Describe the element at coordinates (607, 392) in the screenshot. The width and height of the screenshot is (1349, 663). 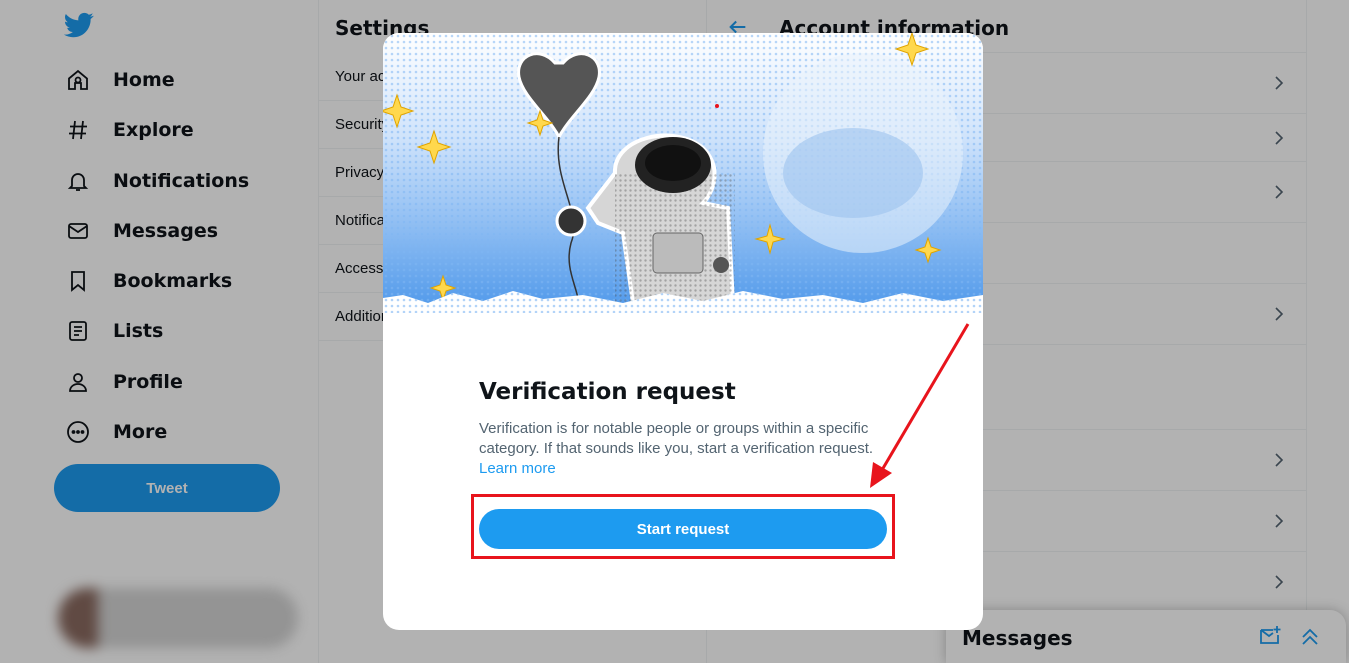
I see `modal-heading: Verification request` at that location.